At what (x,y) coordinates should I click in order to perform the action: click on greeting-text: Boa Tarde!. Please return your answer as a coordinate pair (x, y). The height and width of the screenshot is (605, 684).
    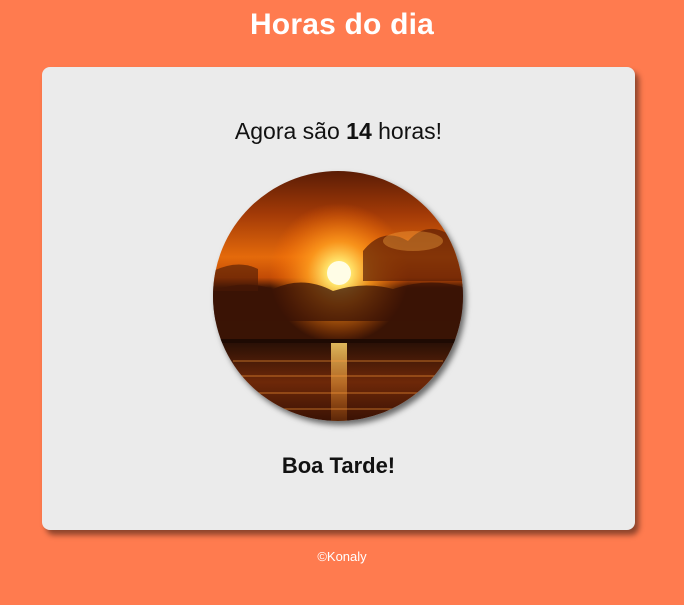
    Looking at the image, I should click on (338, 465).